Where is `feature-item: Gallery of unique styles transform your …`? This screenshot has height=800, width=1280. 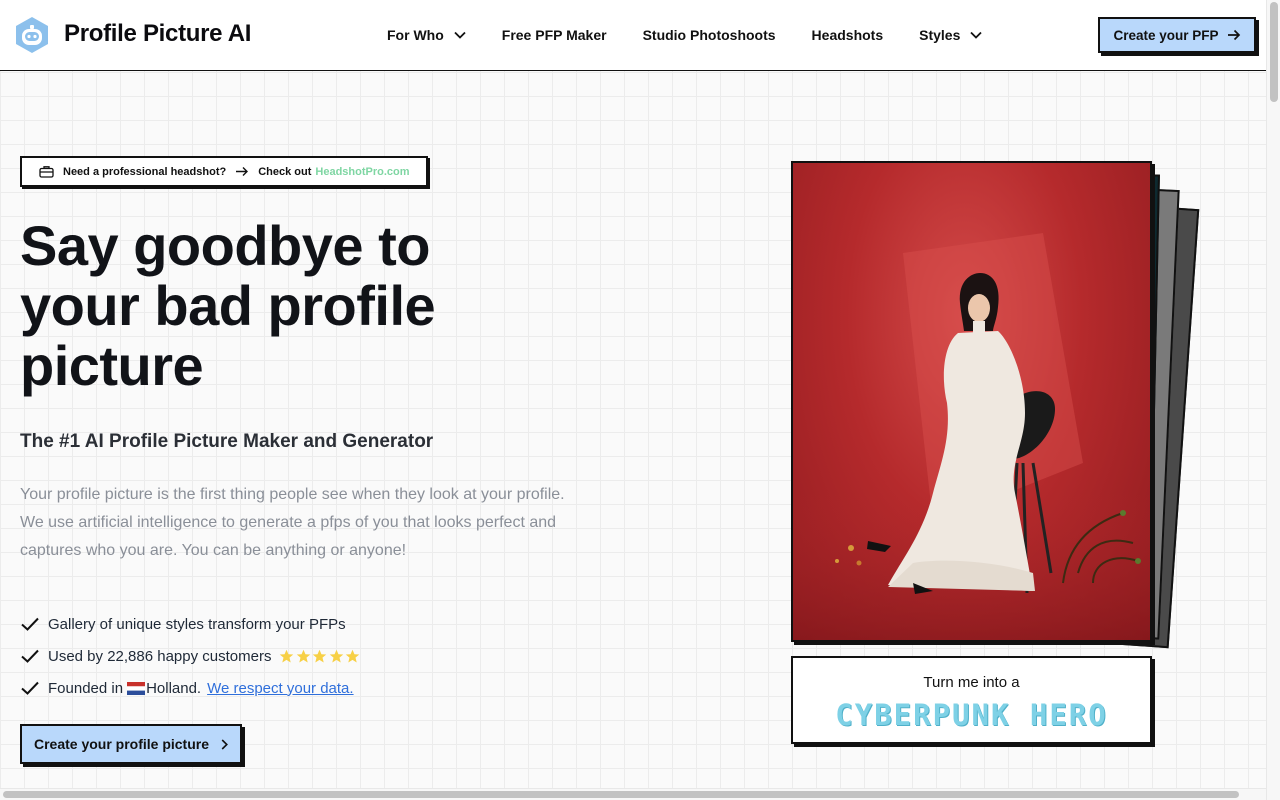 feature-item: Gallery of unique styles transform your … is located at coordinates (191, 624).